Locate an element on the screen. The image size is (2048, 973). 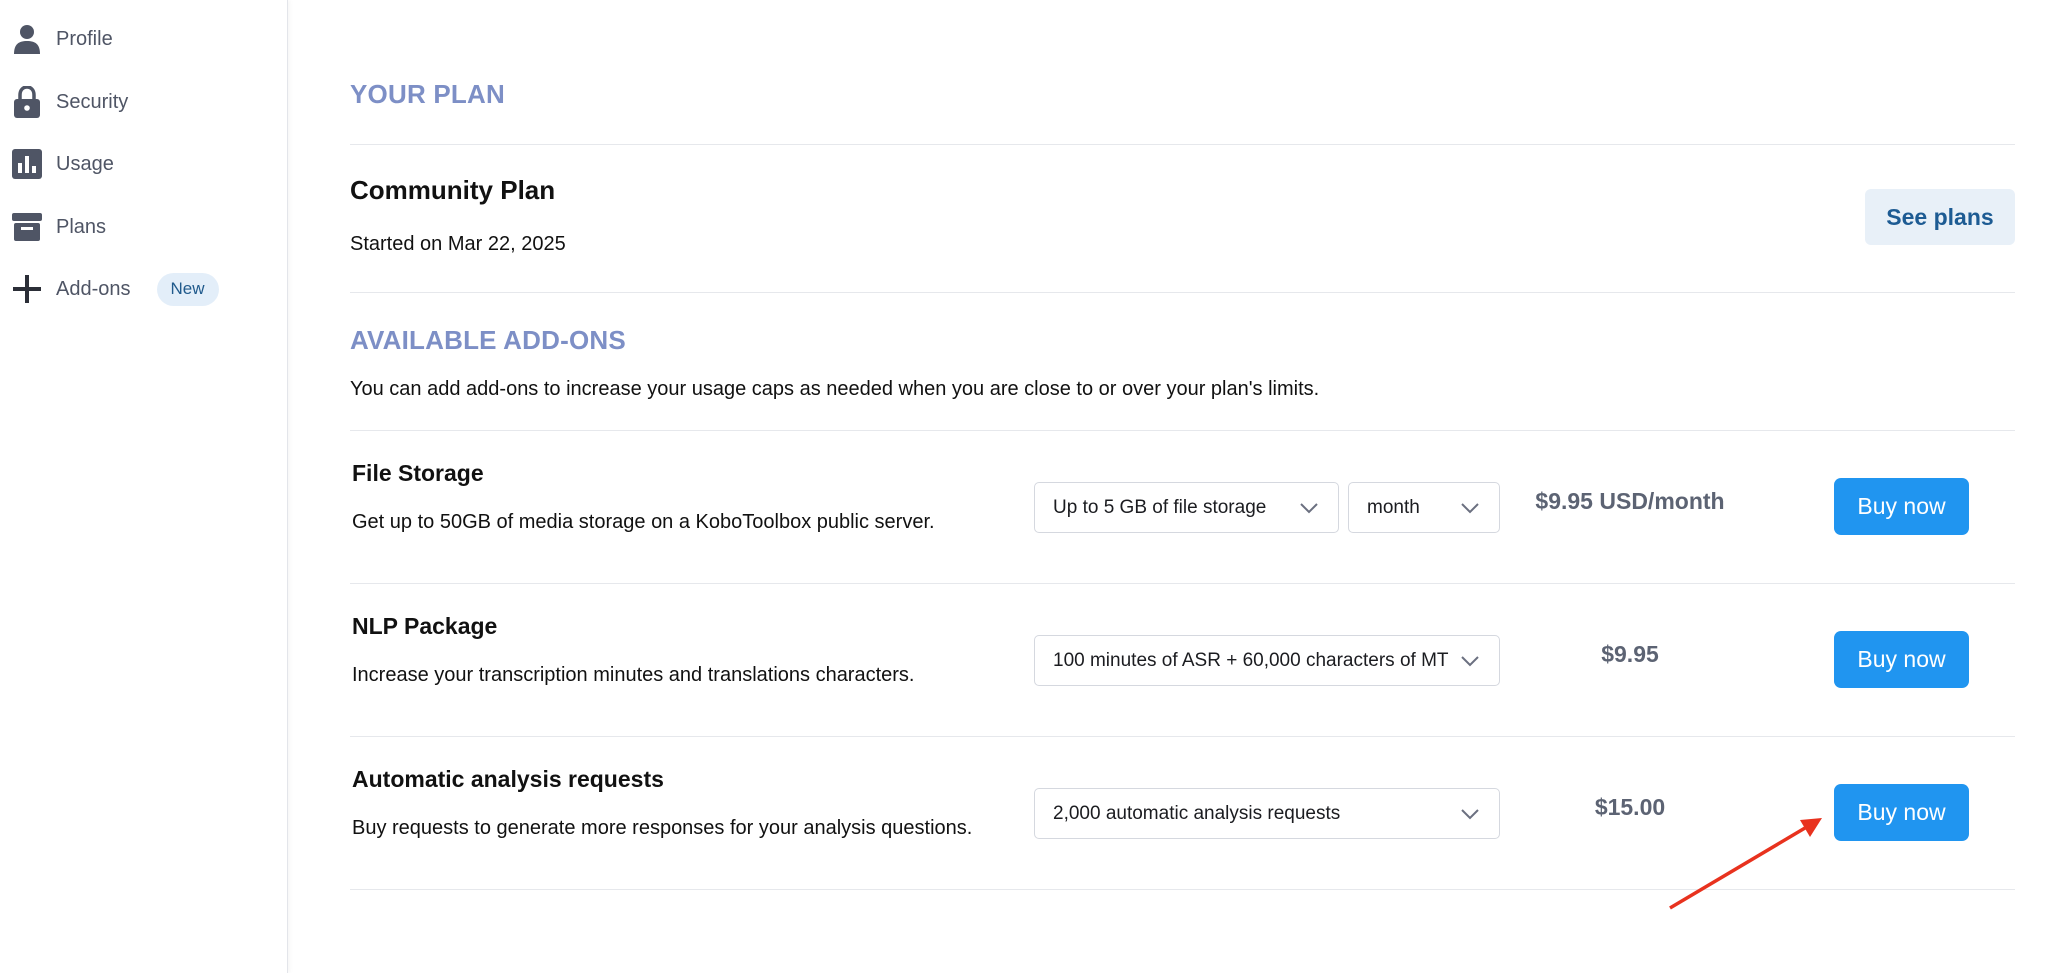
storage-amount-select: Up to 5 GB of file storage is located at coordinates (1186, 507).